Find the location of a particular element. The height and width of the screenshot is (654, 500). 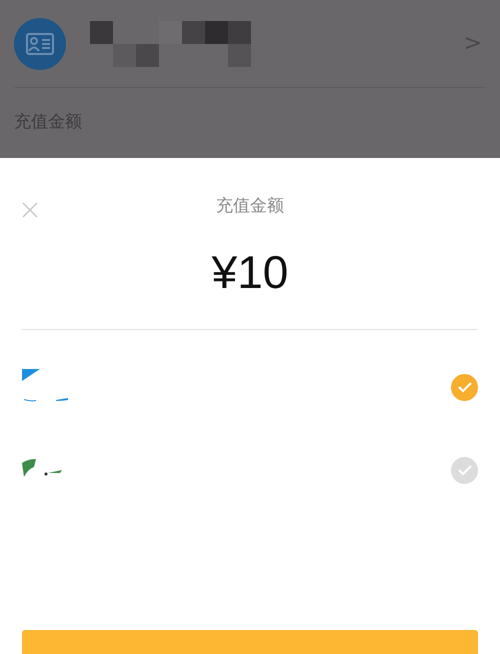

close-icon is located at coordinates (30, 210).